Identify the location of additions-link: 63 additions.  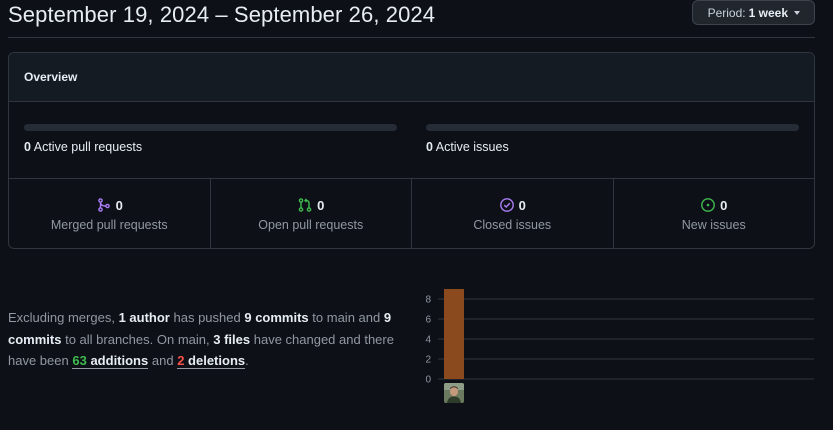
(110, 361).